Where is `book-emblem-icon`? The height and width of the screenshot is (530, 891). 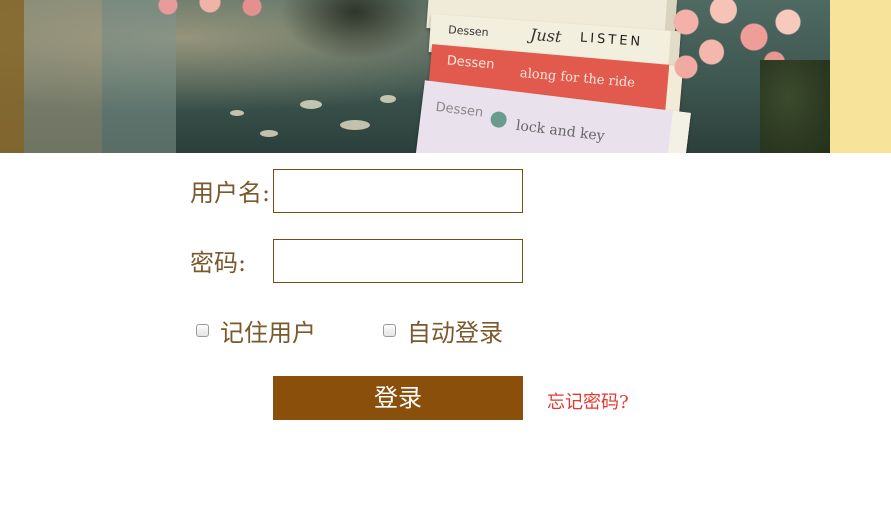
book-emblem-icon is located at coordinates (498, 119).